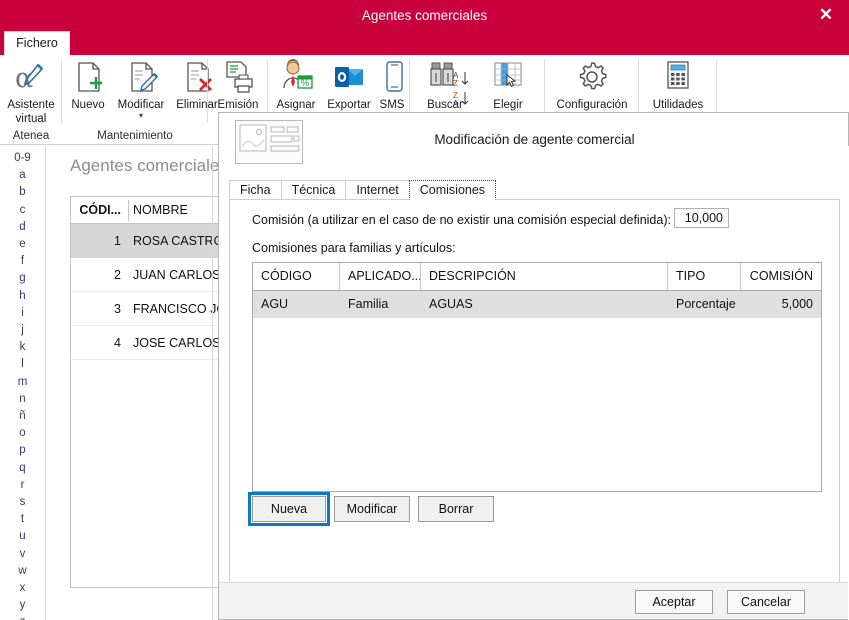 Image resolution: width=849 pixels, height=620 pixels. Describe the element at coordinates (766, 602) in the screenshot. I see `cancelar-button: Cancelar` at that location.